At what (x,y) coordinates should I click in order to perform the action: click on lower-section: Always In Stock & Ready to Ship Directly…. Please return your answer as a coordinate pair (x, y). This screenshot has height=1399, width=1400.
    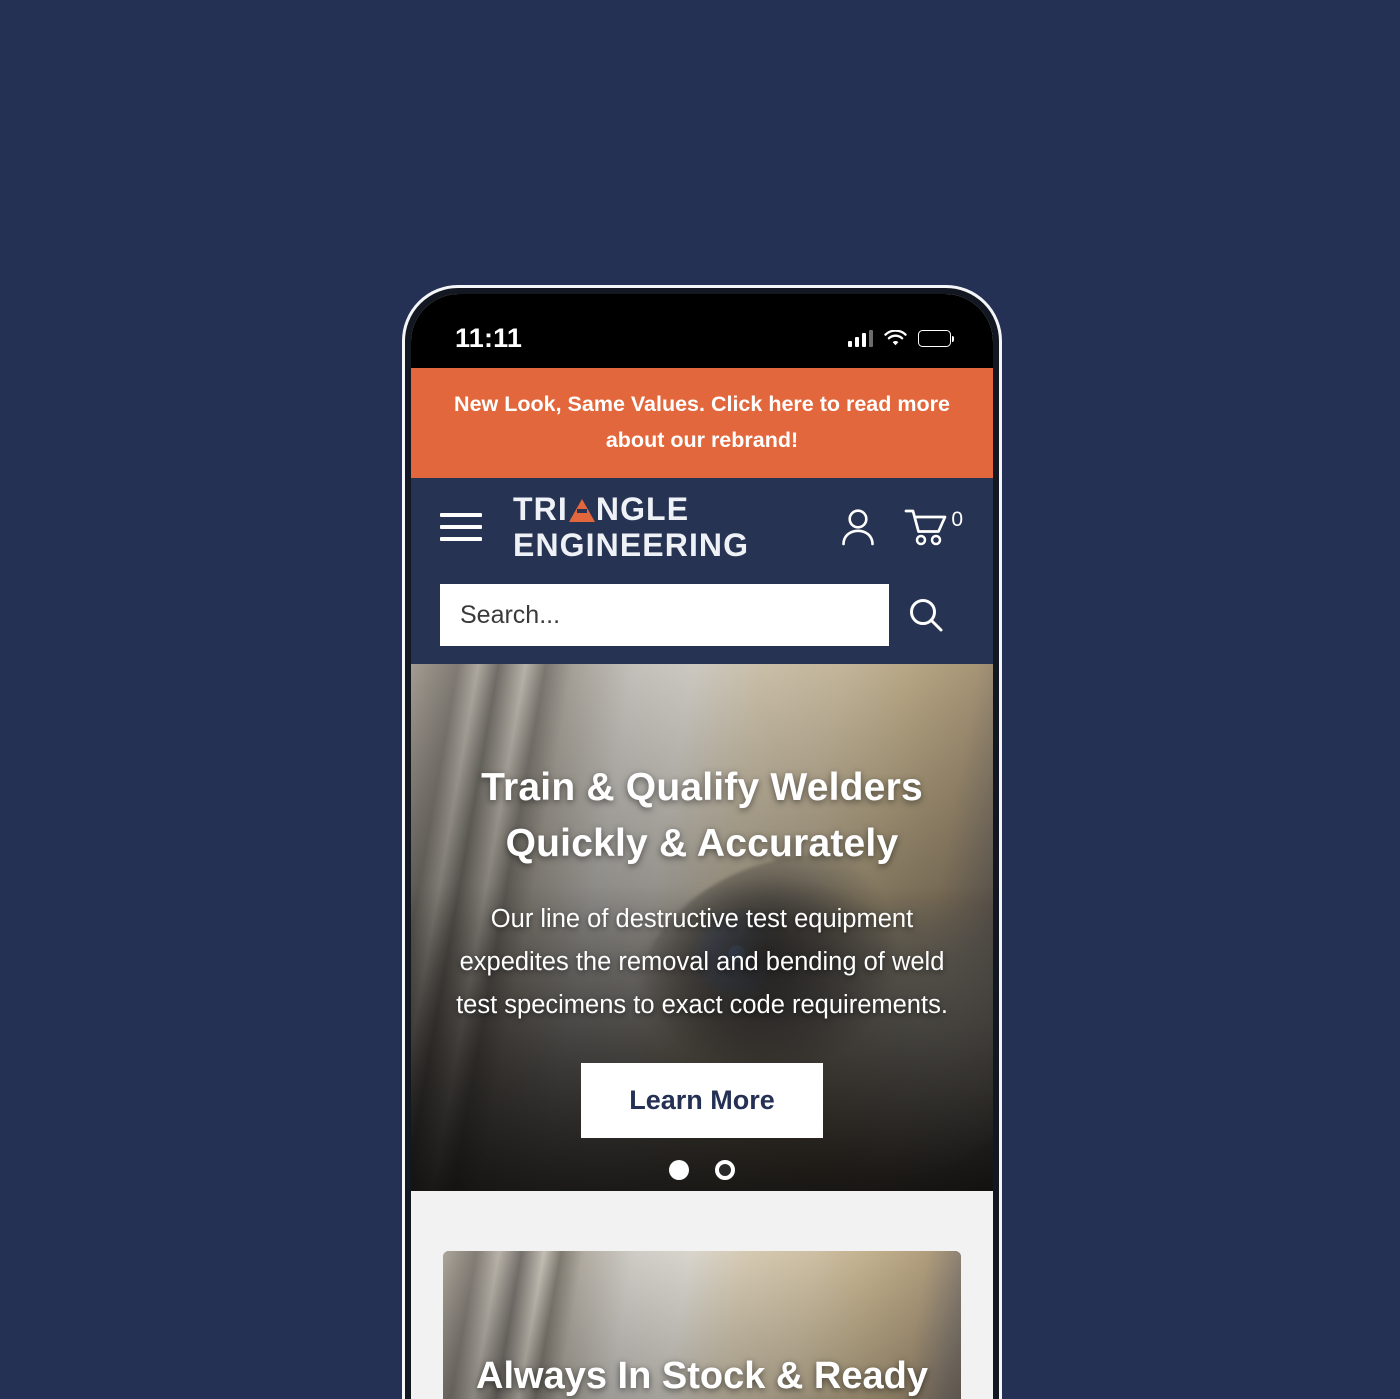
    Looking at the image, I should click on (702, 1295).